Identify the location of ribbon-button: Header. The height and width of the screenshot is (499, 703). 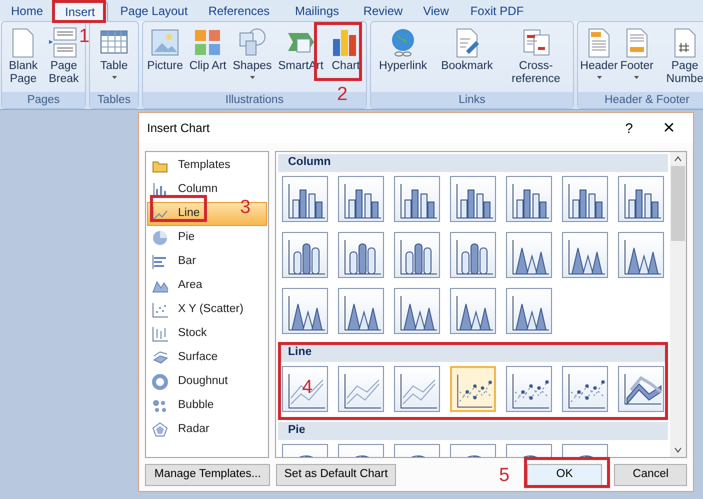
(599, 54).